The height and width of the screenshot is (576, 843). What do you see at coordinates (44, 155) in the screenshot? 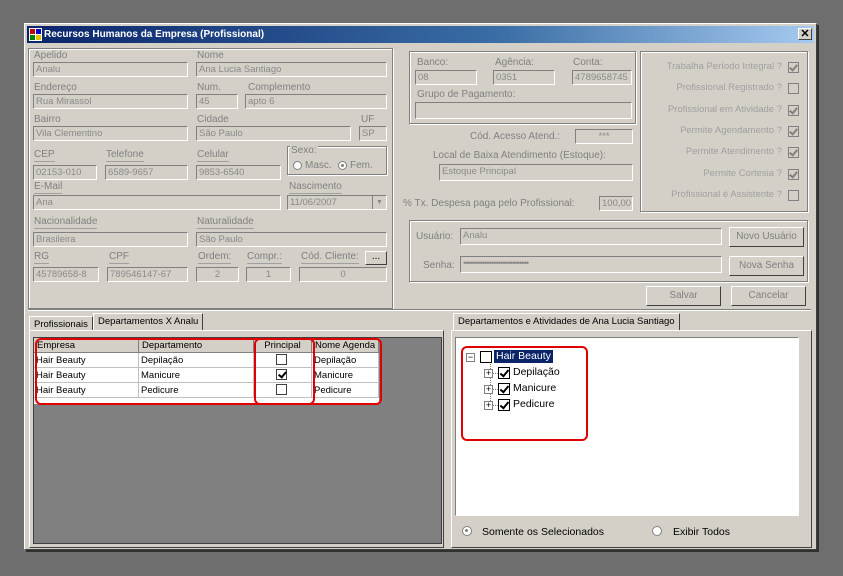
I see `cep-label: CEP` at bounding box center [44, 155].